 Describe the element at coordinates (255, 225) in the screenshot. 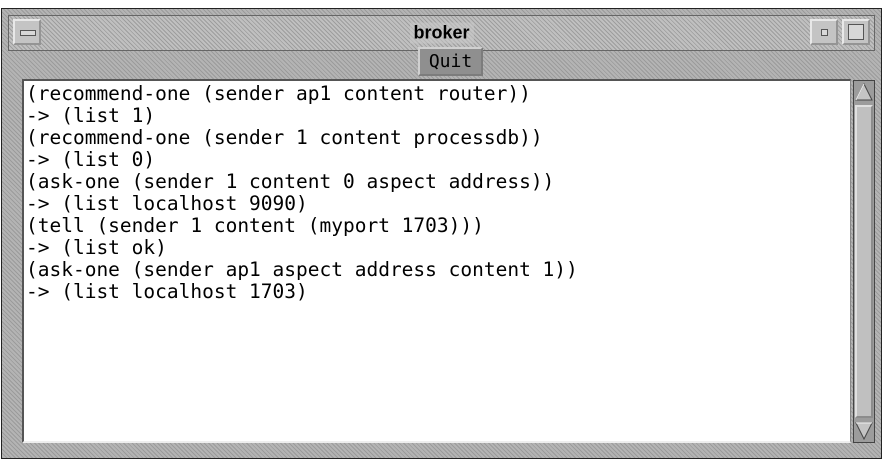

I see `output-line: (tell (sender 1 content (myport 1703)))` at that location.